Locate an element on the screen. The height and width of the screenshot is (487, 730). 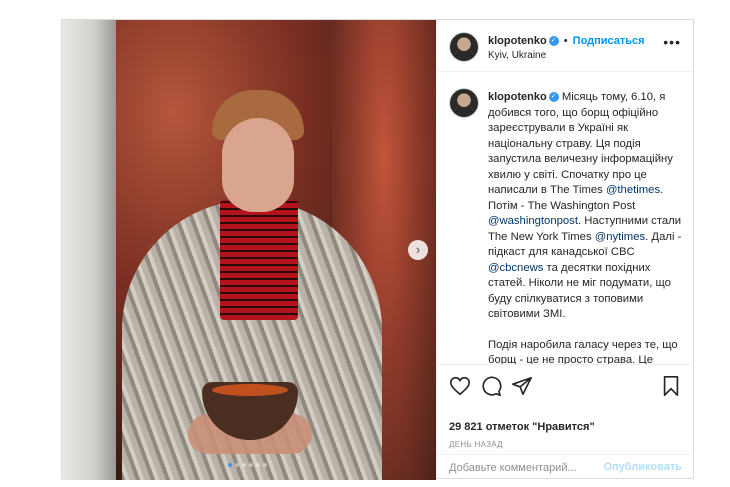
mention-link: @nytimes is located at coordinates (620, 237).